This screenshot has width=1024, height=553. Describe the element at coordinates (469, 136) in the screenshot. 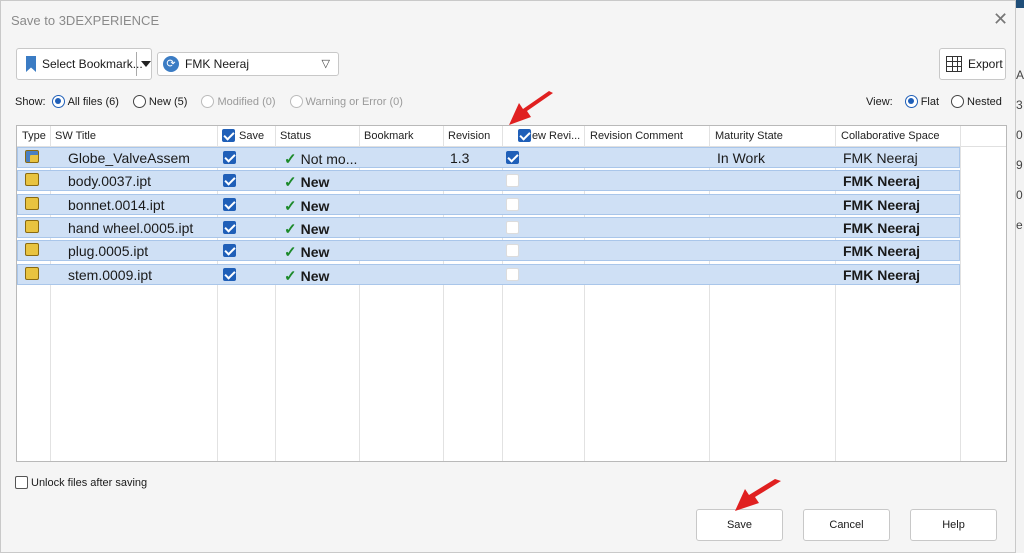

I see `column-header: Revision` at that location.